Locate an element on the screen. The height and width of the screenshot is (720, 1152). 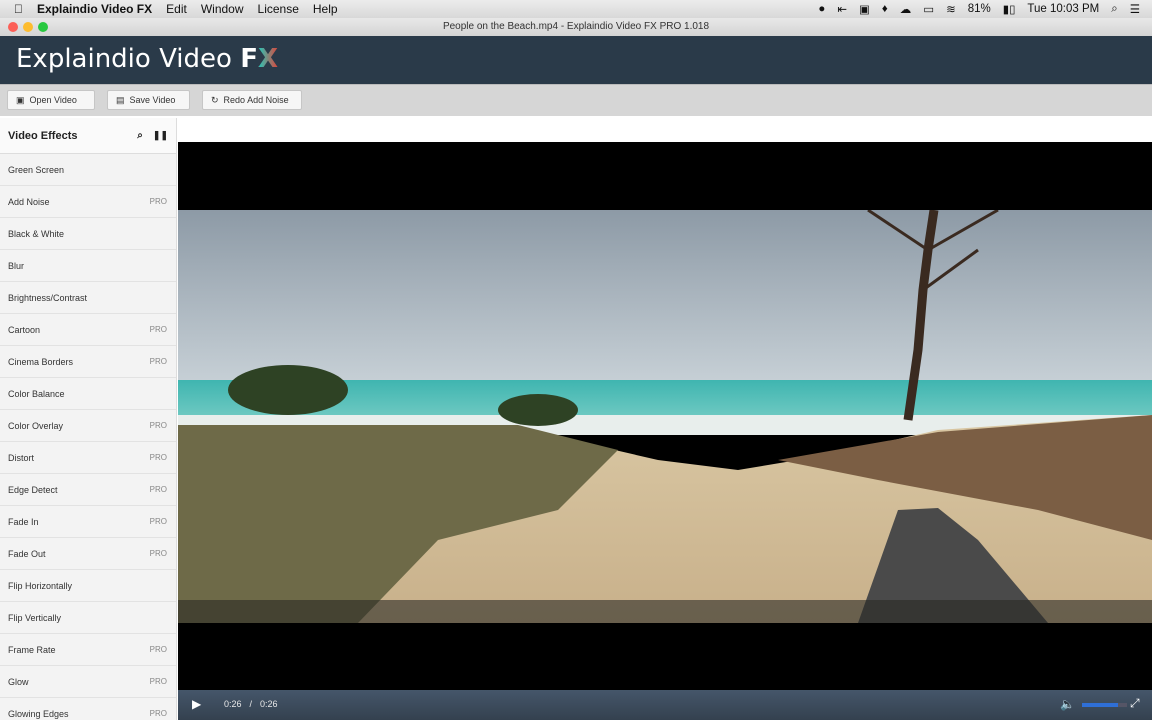
close-window-button is located at coordinates (13, 27).